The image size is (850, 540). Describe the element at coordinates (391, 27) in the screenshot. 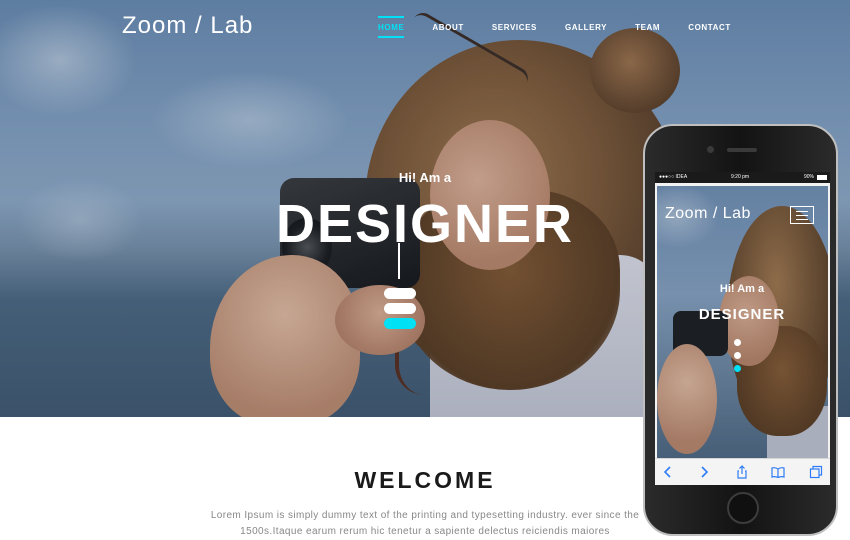

I see `nav-home: HOME` at that location.